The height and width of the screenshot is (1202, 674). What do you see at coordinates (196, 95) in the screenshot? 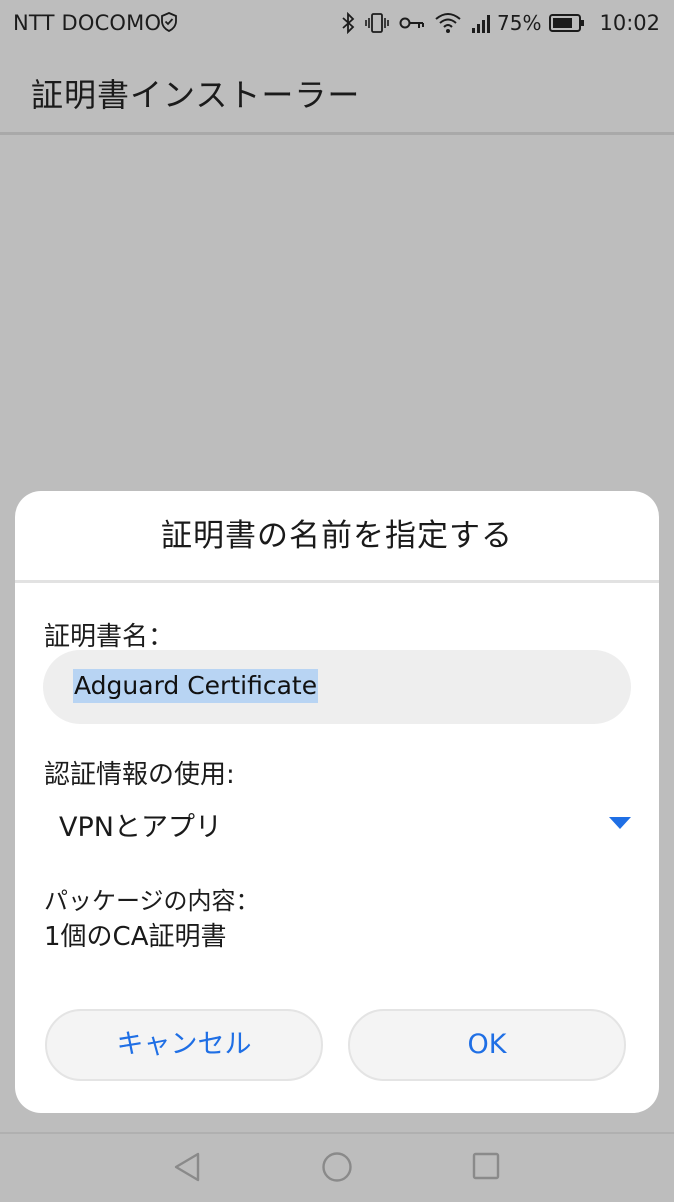
I see `app-title: 証明書インストーラー` at bounding box center [196, 95].